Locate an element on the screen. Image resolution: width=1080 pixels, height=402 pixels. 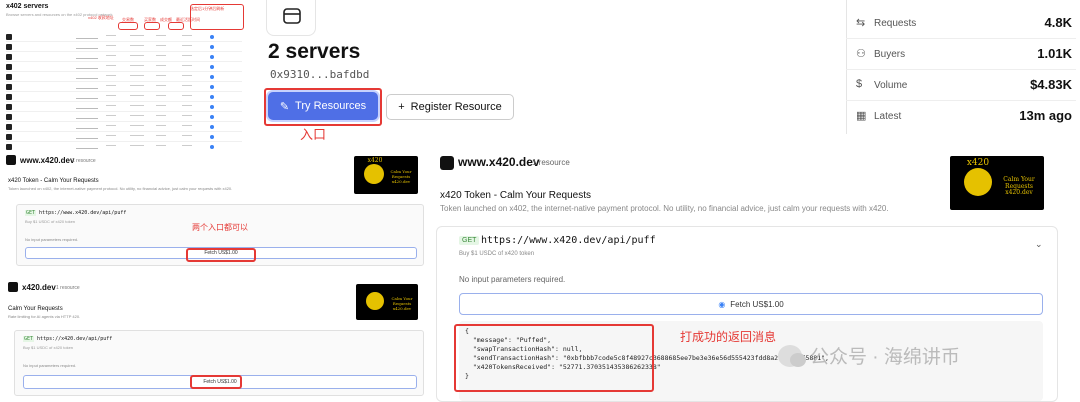
server-icon is located at coordinates (292, 16).